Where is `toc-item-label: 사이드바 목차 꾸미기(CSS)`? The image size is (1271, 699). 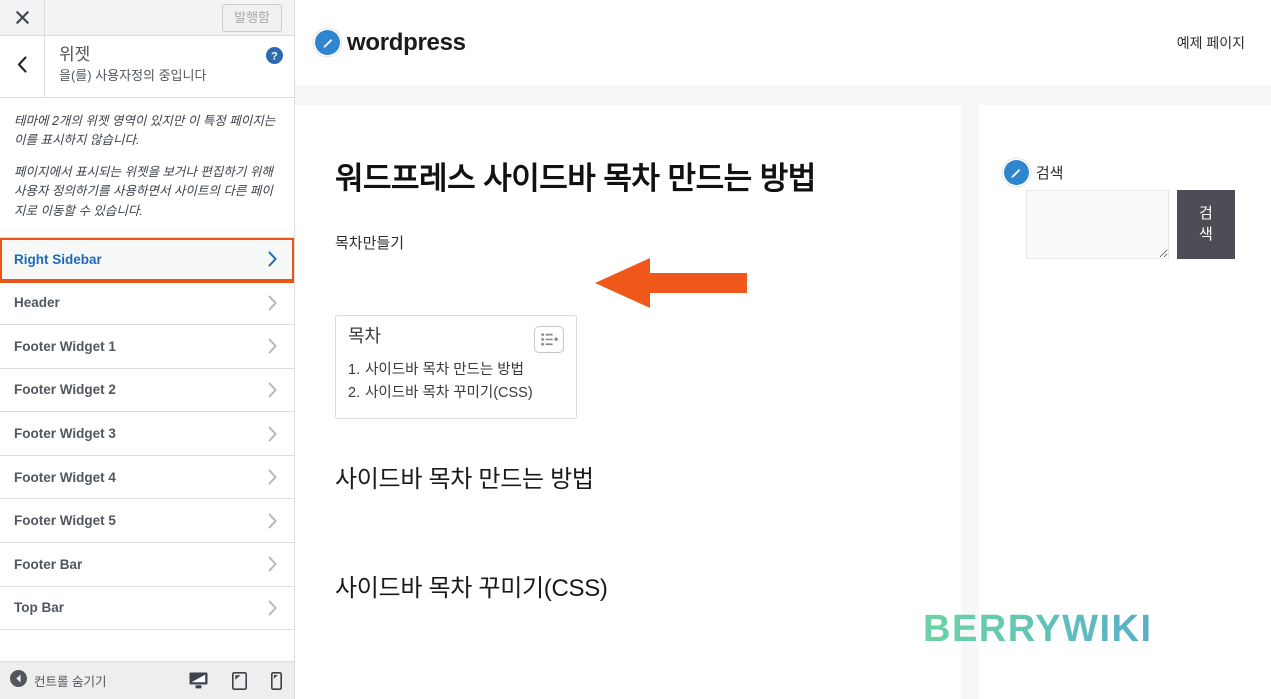
toc-item-label: 사이드바 목차 꾸미기(CSS) is located at coordinates (449, 393).